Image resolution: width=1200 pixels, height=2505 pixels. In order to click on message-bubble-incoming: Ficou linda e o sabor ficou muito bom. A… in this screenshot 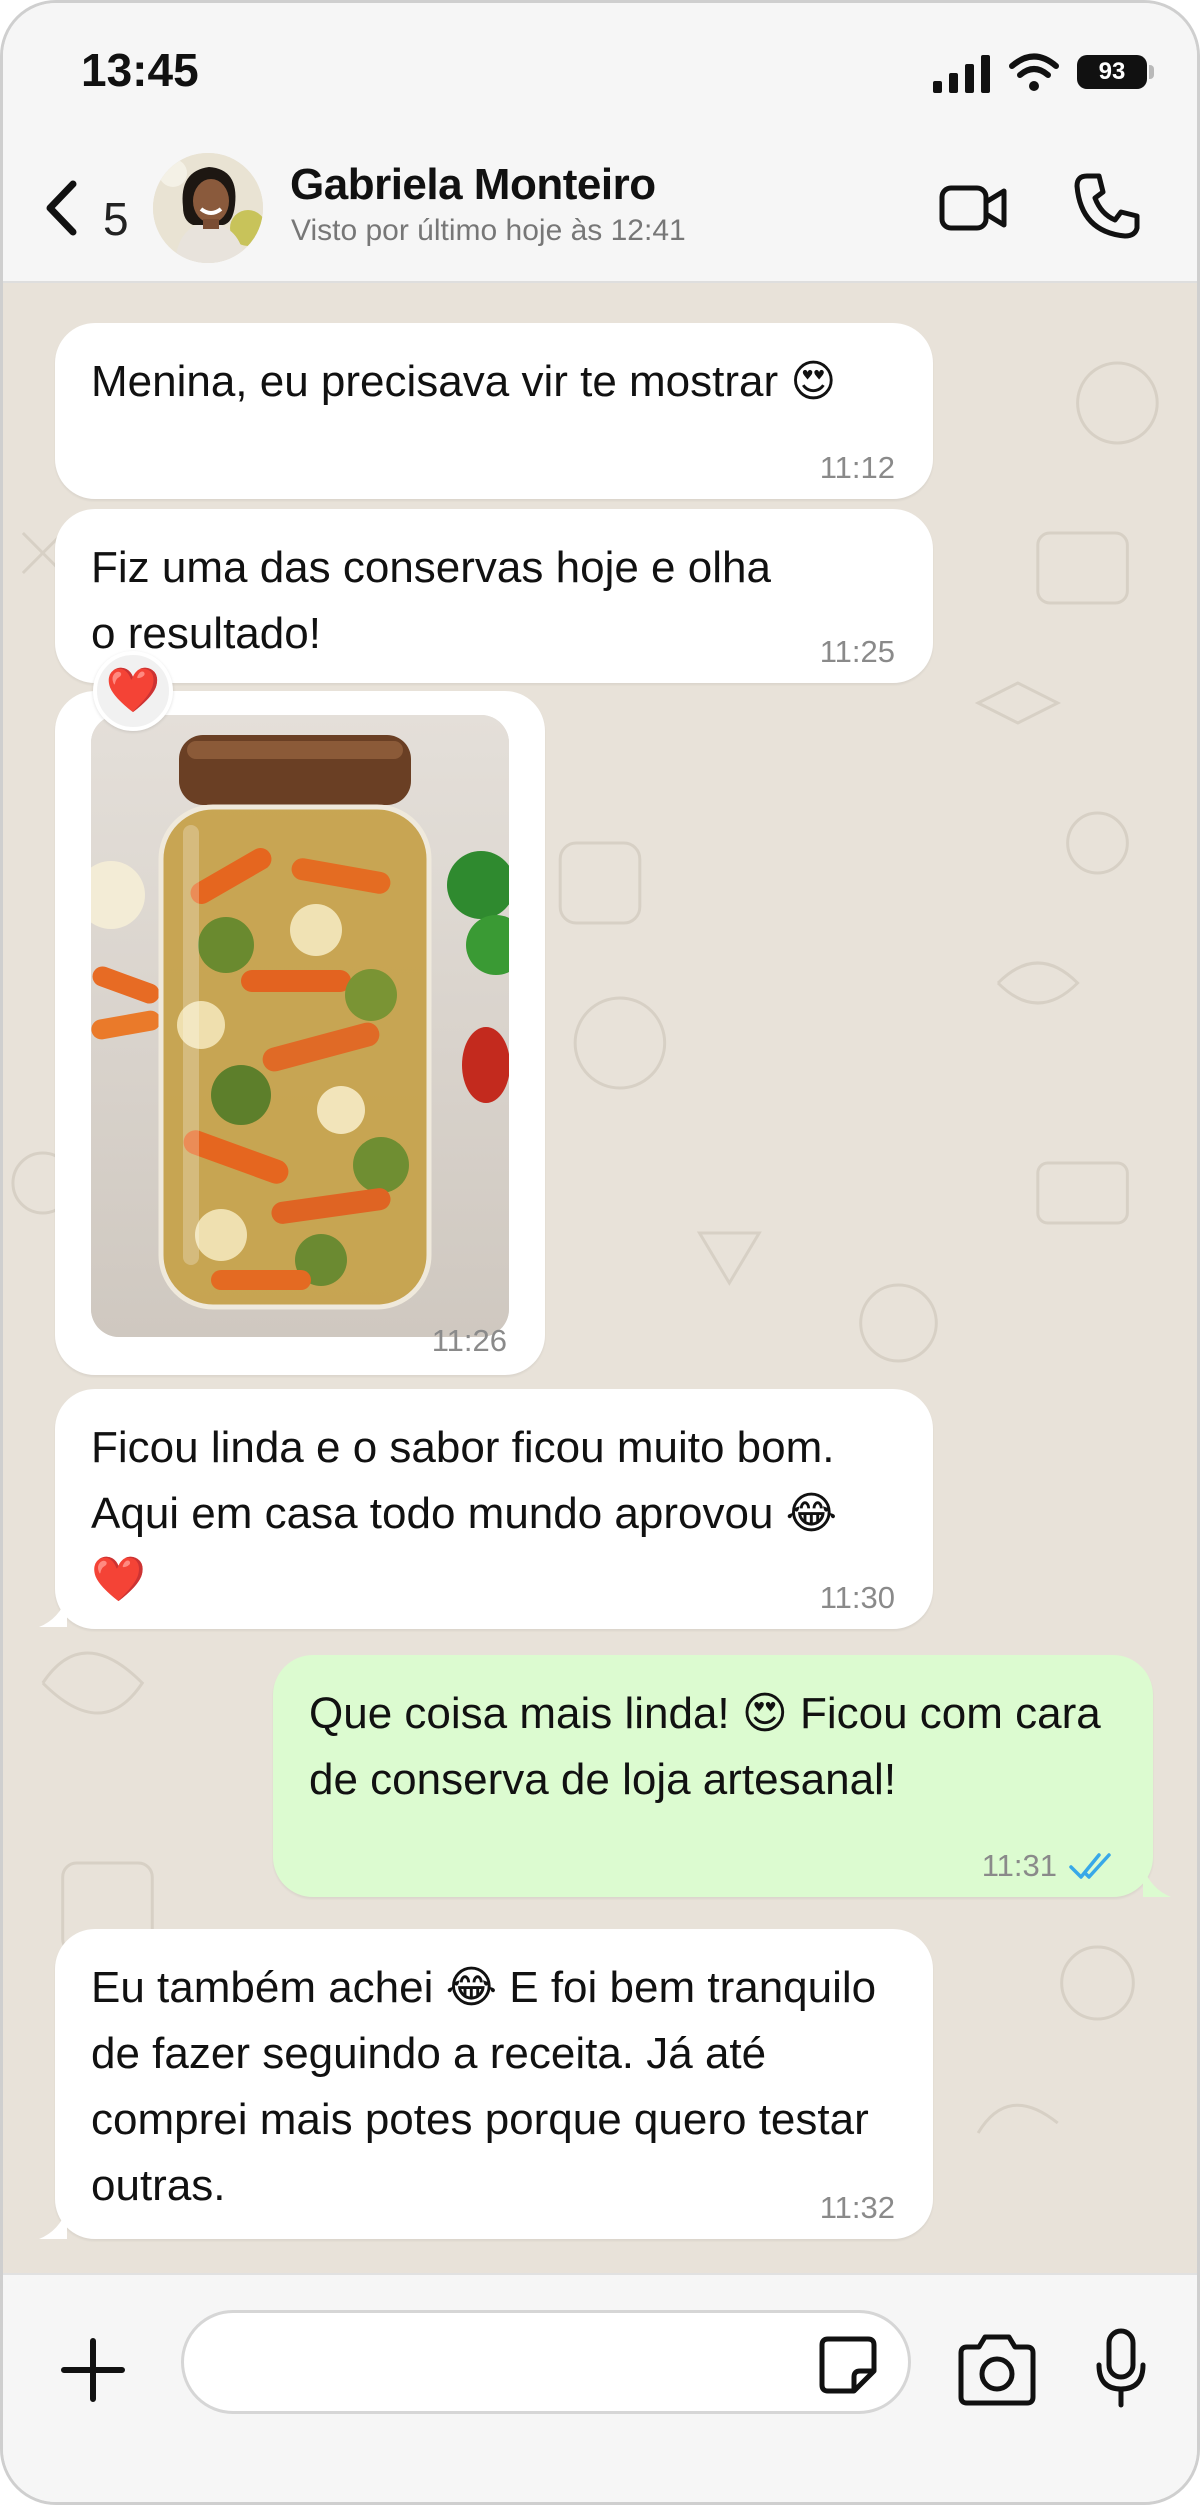, I will do `click(494, 1509)`.